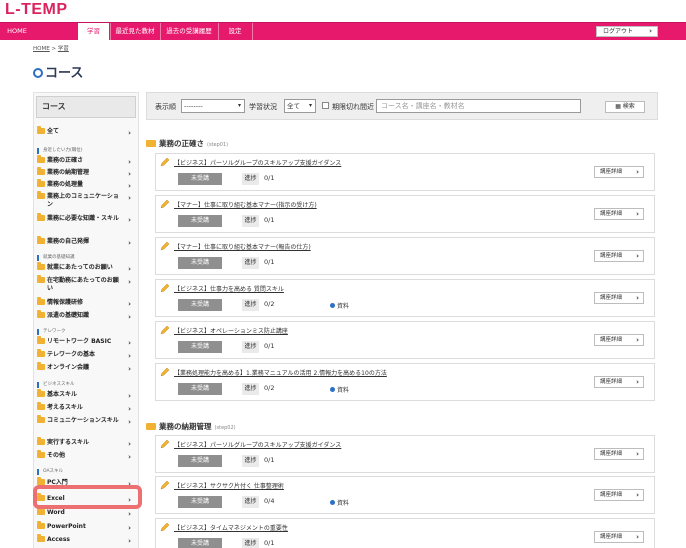 Image resolution: width=686 pixels, height=548 pixels. I want to click on nav-study: 学習, so click(93, 31).